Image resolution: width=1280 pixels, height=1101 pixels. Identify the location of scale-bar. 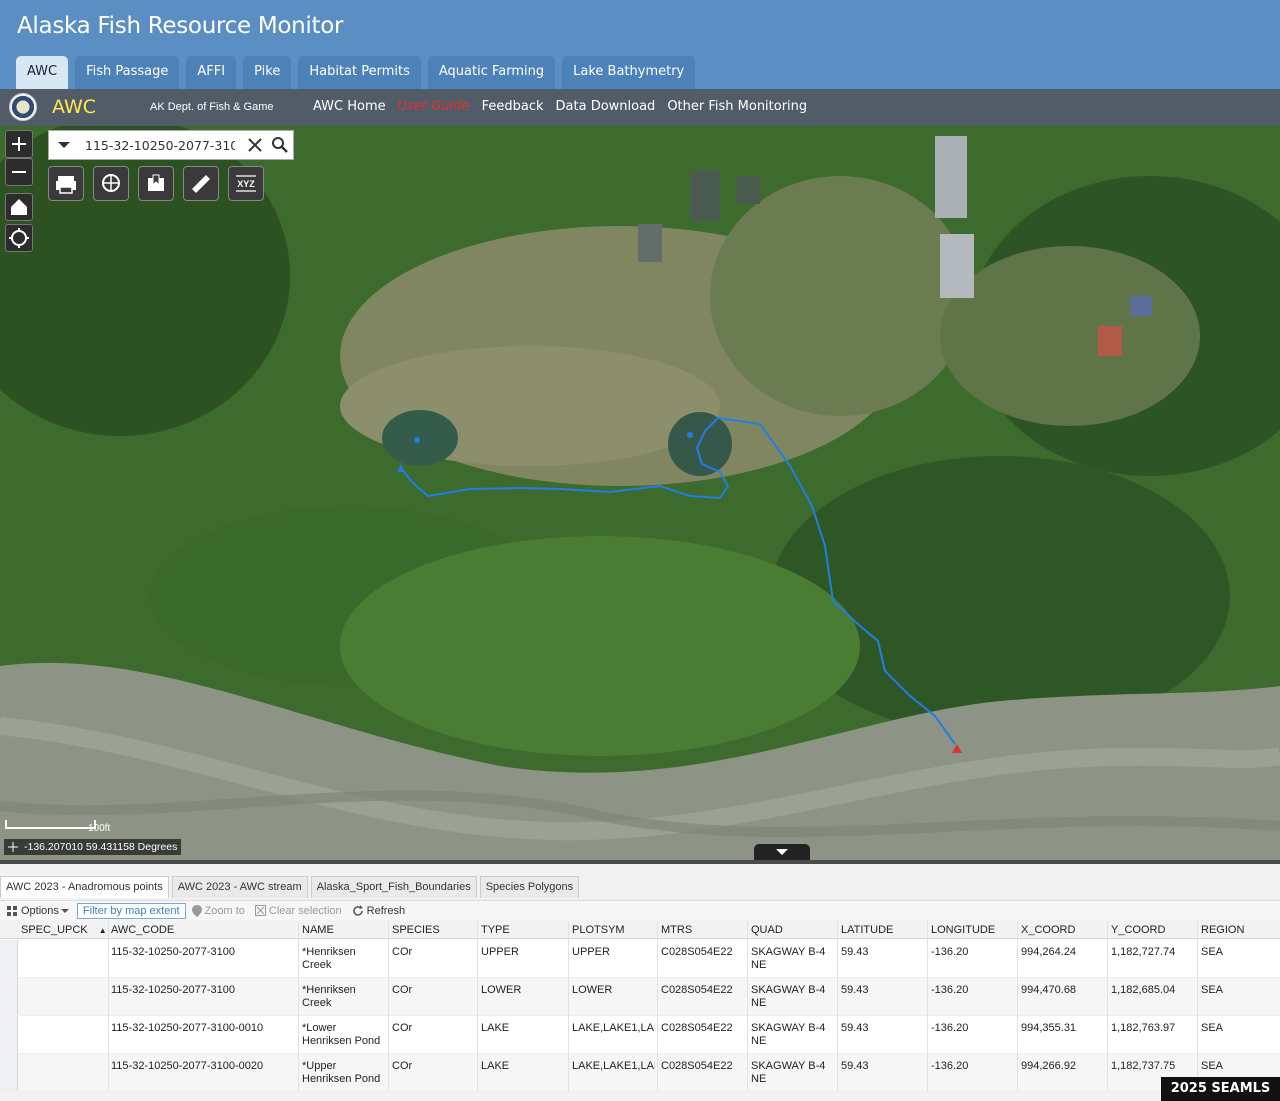
(50, 824).